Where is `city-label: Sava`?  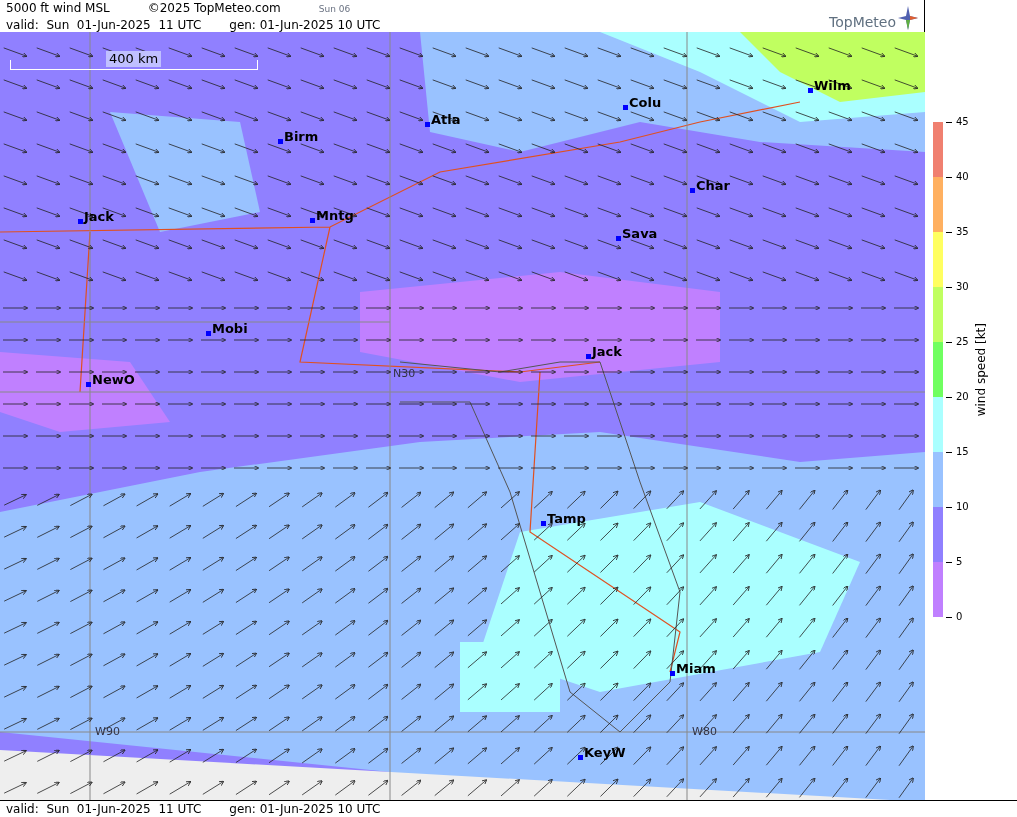 city-label: Sava is located at coordinates (640, 233).